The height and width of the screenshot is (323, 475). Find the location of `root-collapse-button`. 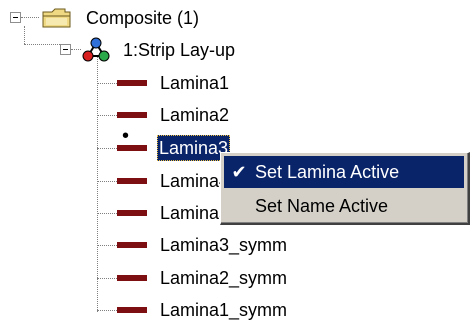

root-collapse-button is located at coordinates (15, 17).